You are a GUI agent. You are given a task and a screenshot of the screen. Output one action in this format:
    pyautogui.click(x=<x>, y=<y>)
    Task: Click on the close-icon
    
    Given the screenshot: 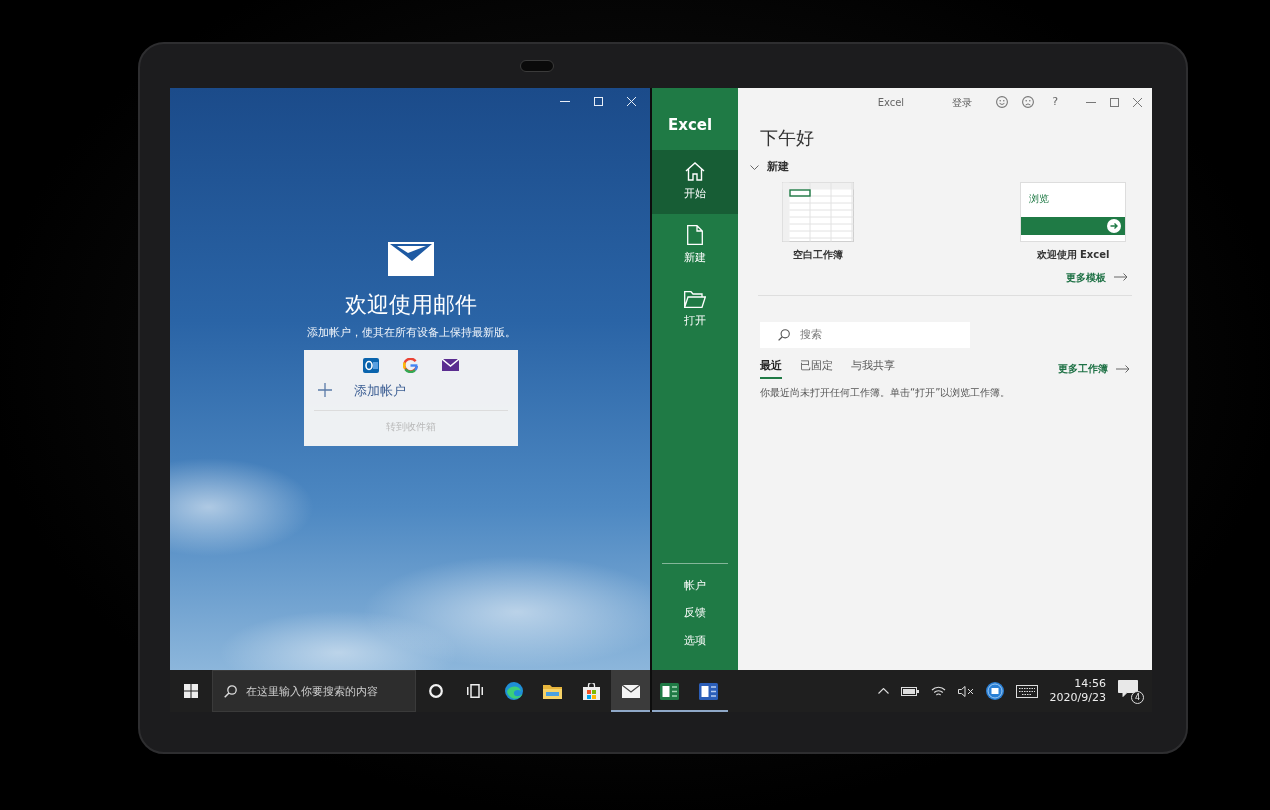 What is the action you would take?
    pyautogui.click(x=1137, y=102)
    